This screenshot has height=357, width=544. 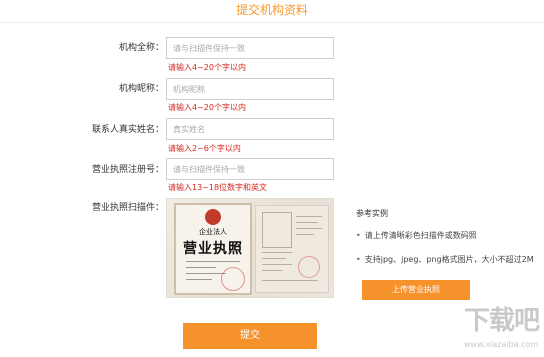 I want to click on certificate-subheading: 企业法人, so click(x=213, y=232).